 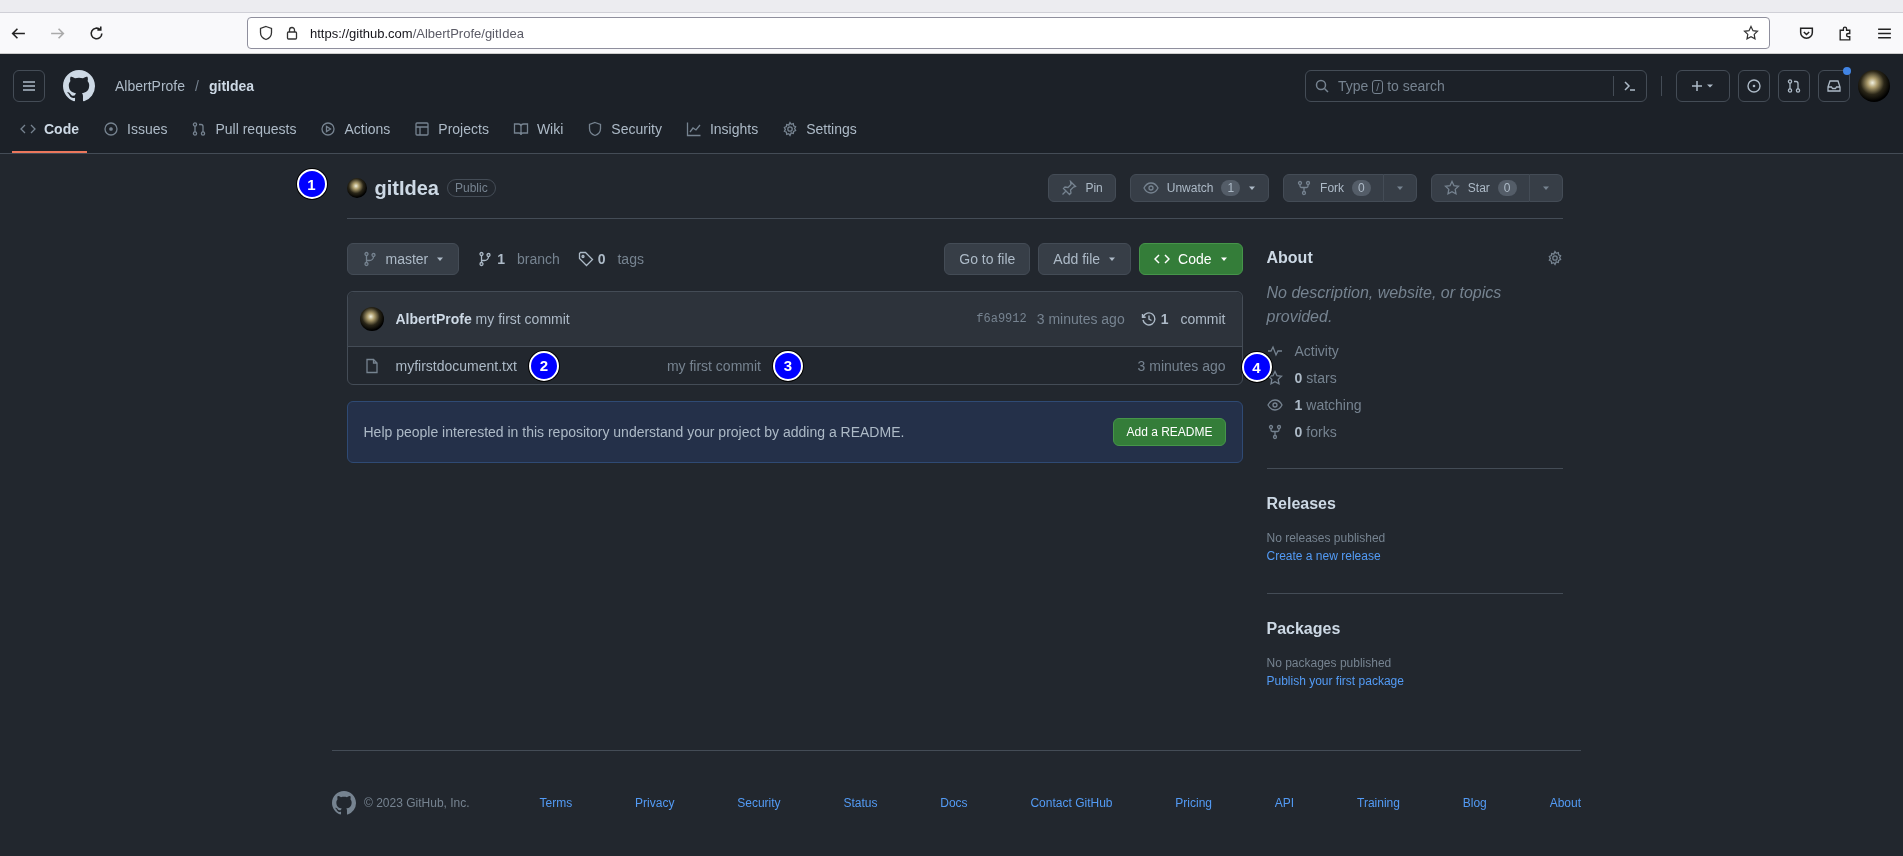 I want to click on graph-icon, so click(x=693, y=129).